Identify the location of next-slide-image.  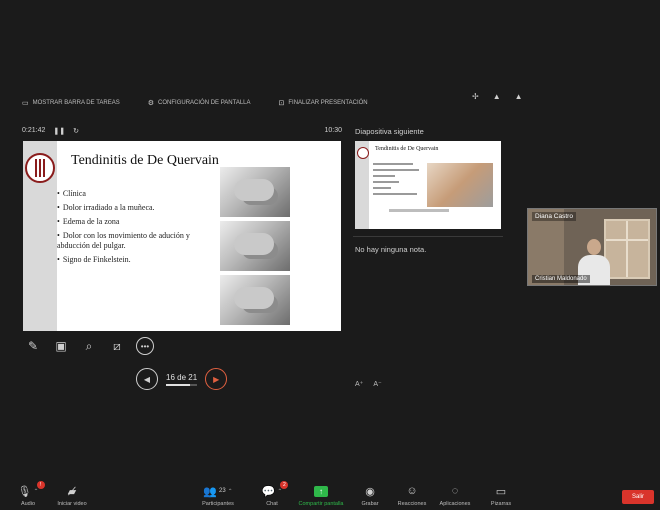
(460, 185).